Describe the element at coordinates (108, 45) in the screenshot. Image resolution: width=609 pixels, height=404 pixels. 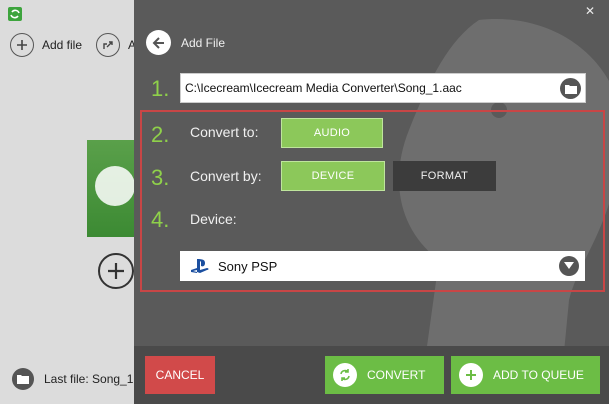
I see `share-icon` at that location.